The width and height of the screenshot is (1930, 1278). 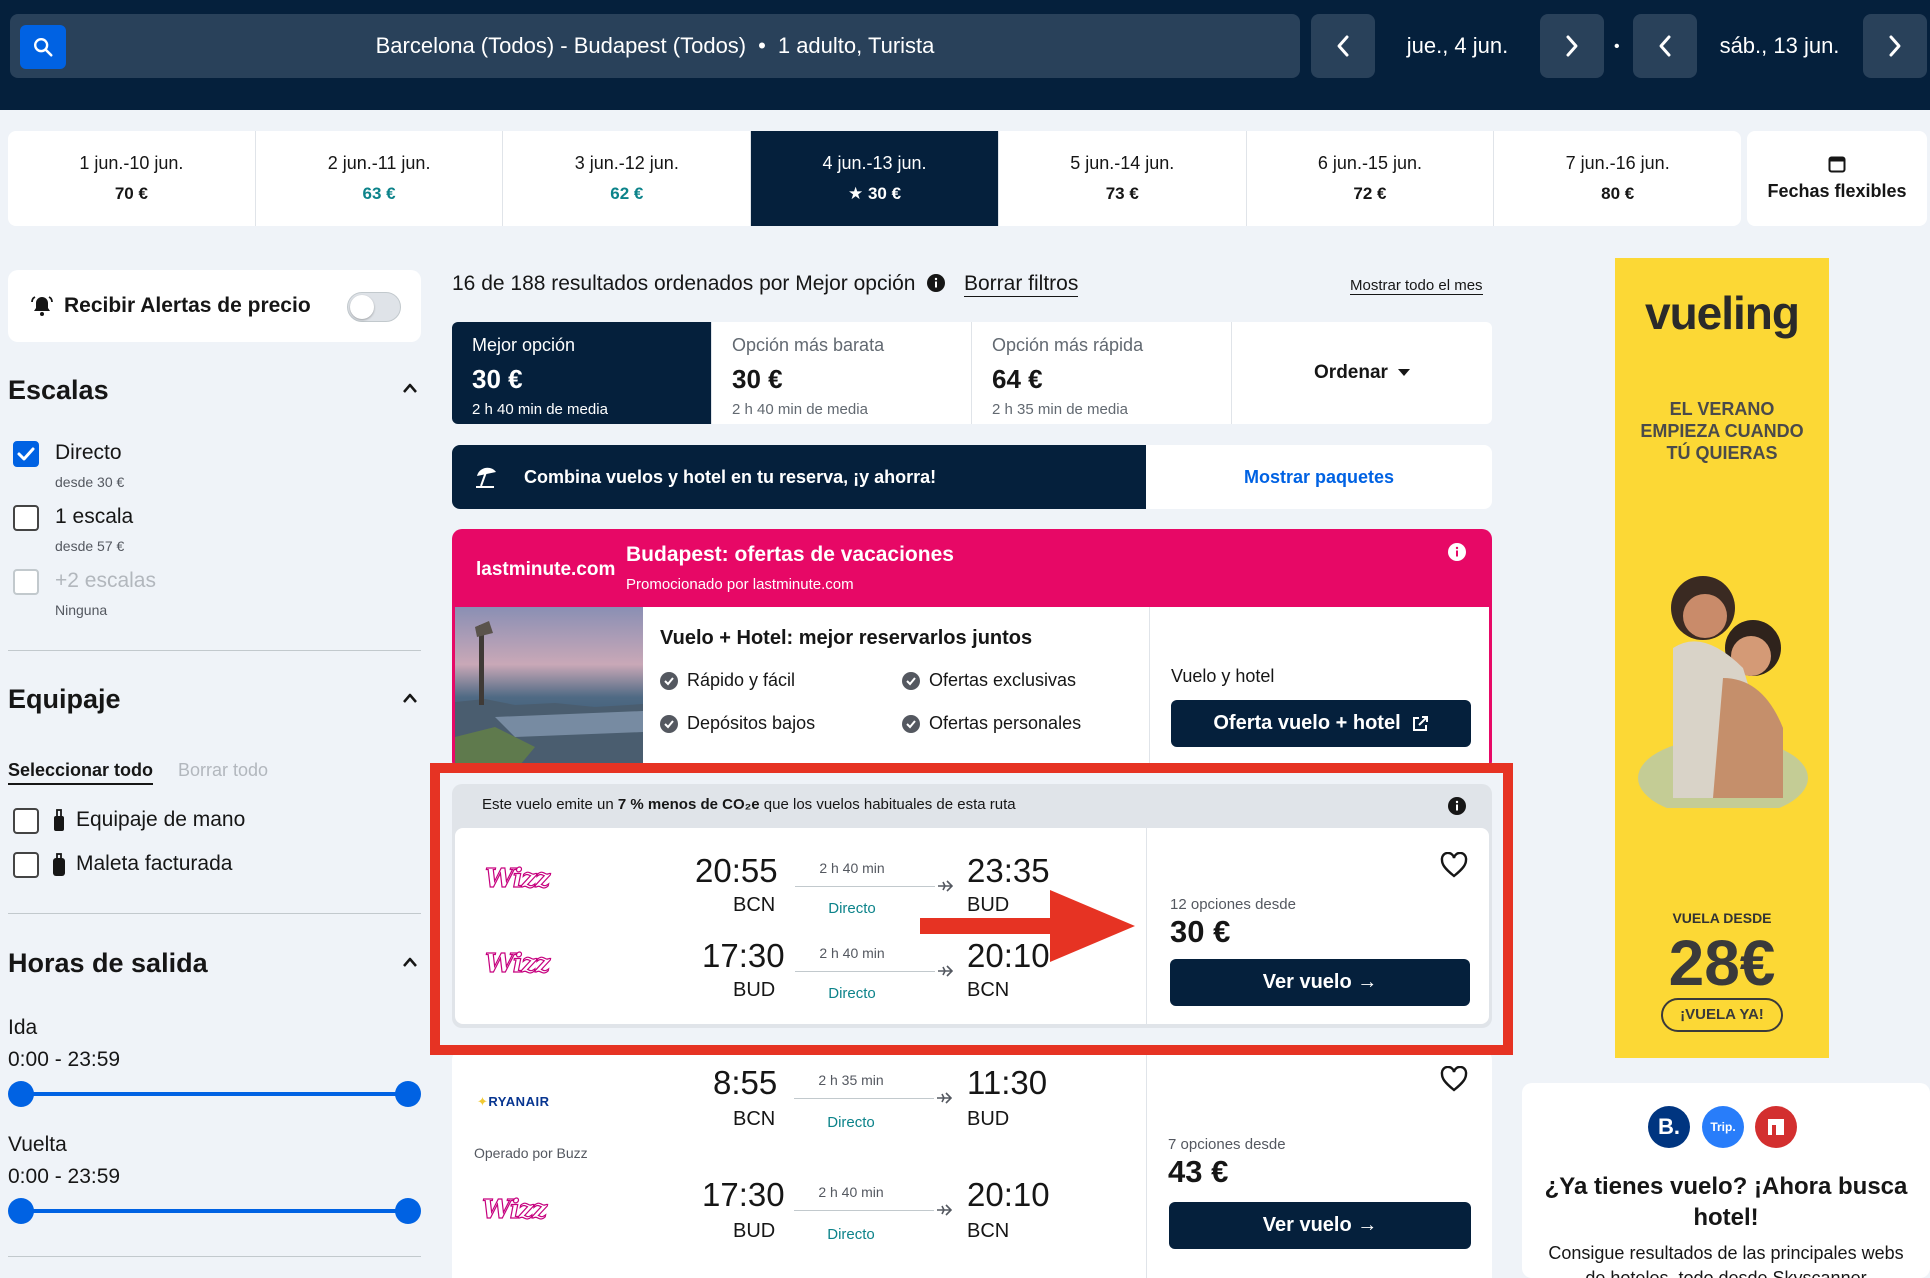 What do you see at coordinates (1017, 379) in the screenshot?
I see `tab-price: 64 €` at bounding box center [1017, 379].